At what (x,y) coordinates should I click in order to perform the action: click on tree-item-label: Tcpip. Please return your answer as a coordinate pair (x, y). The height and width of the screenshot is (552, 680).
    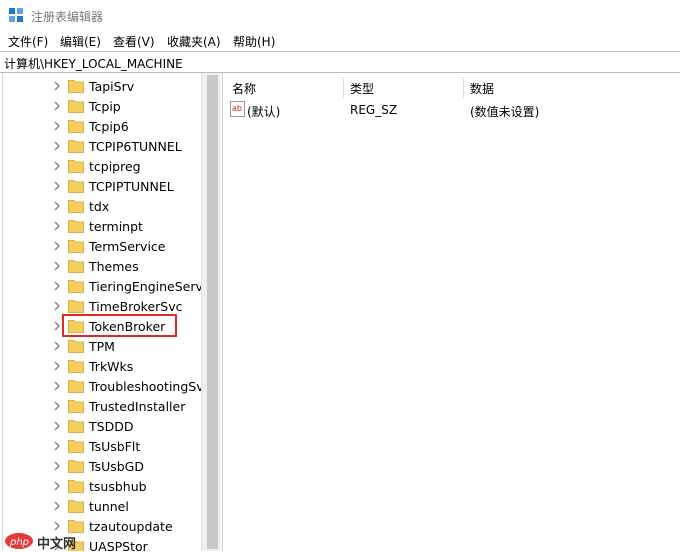
    Looking at the image, I should click on (105, 106).